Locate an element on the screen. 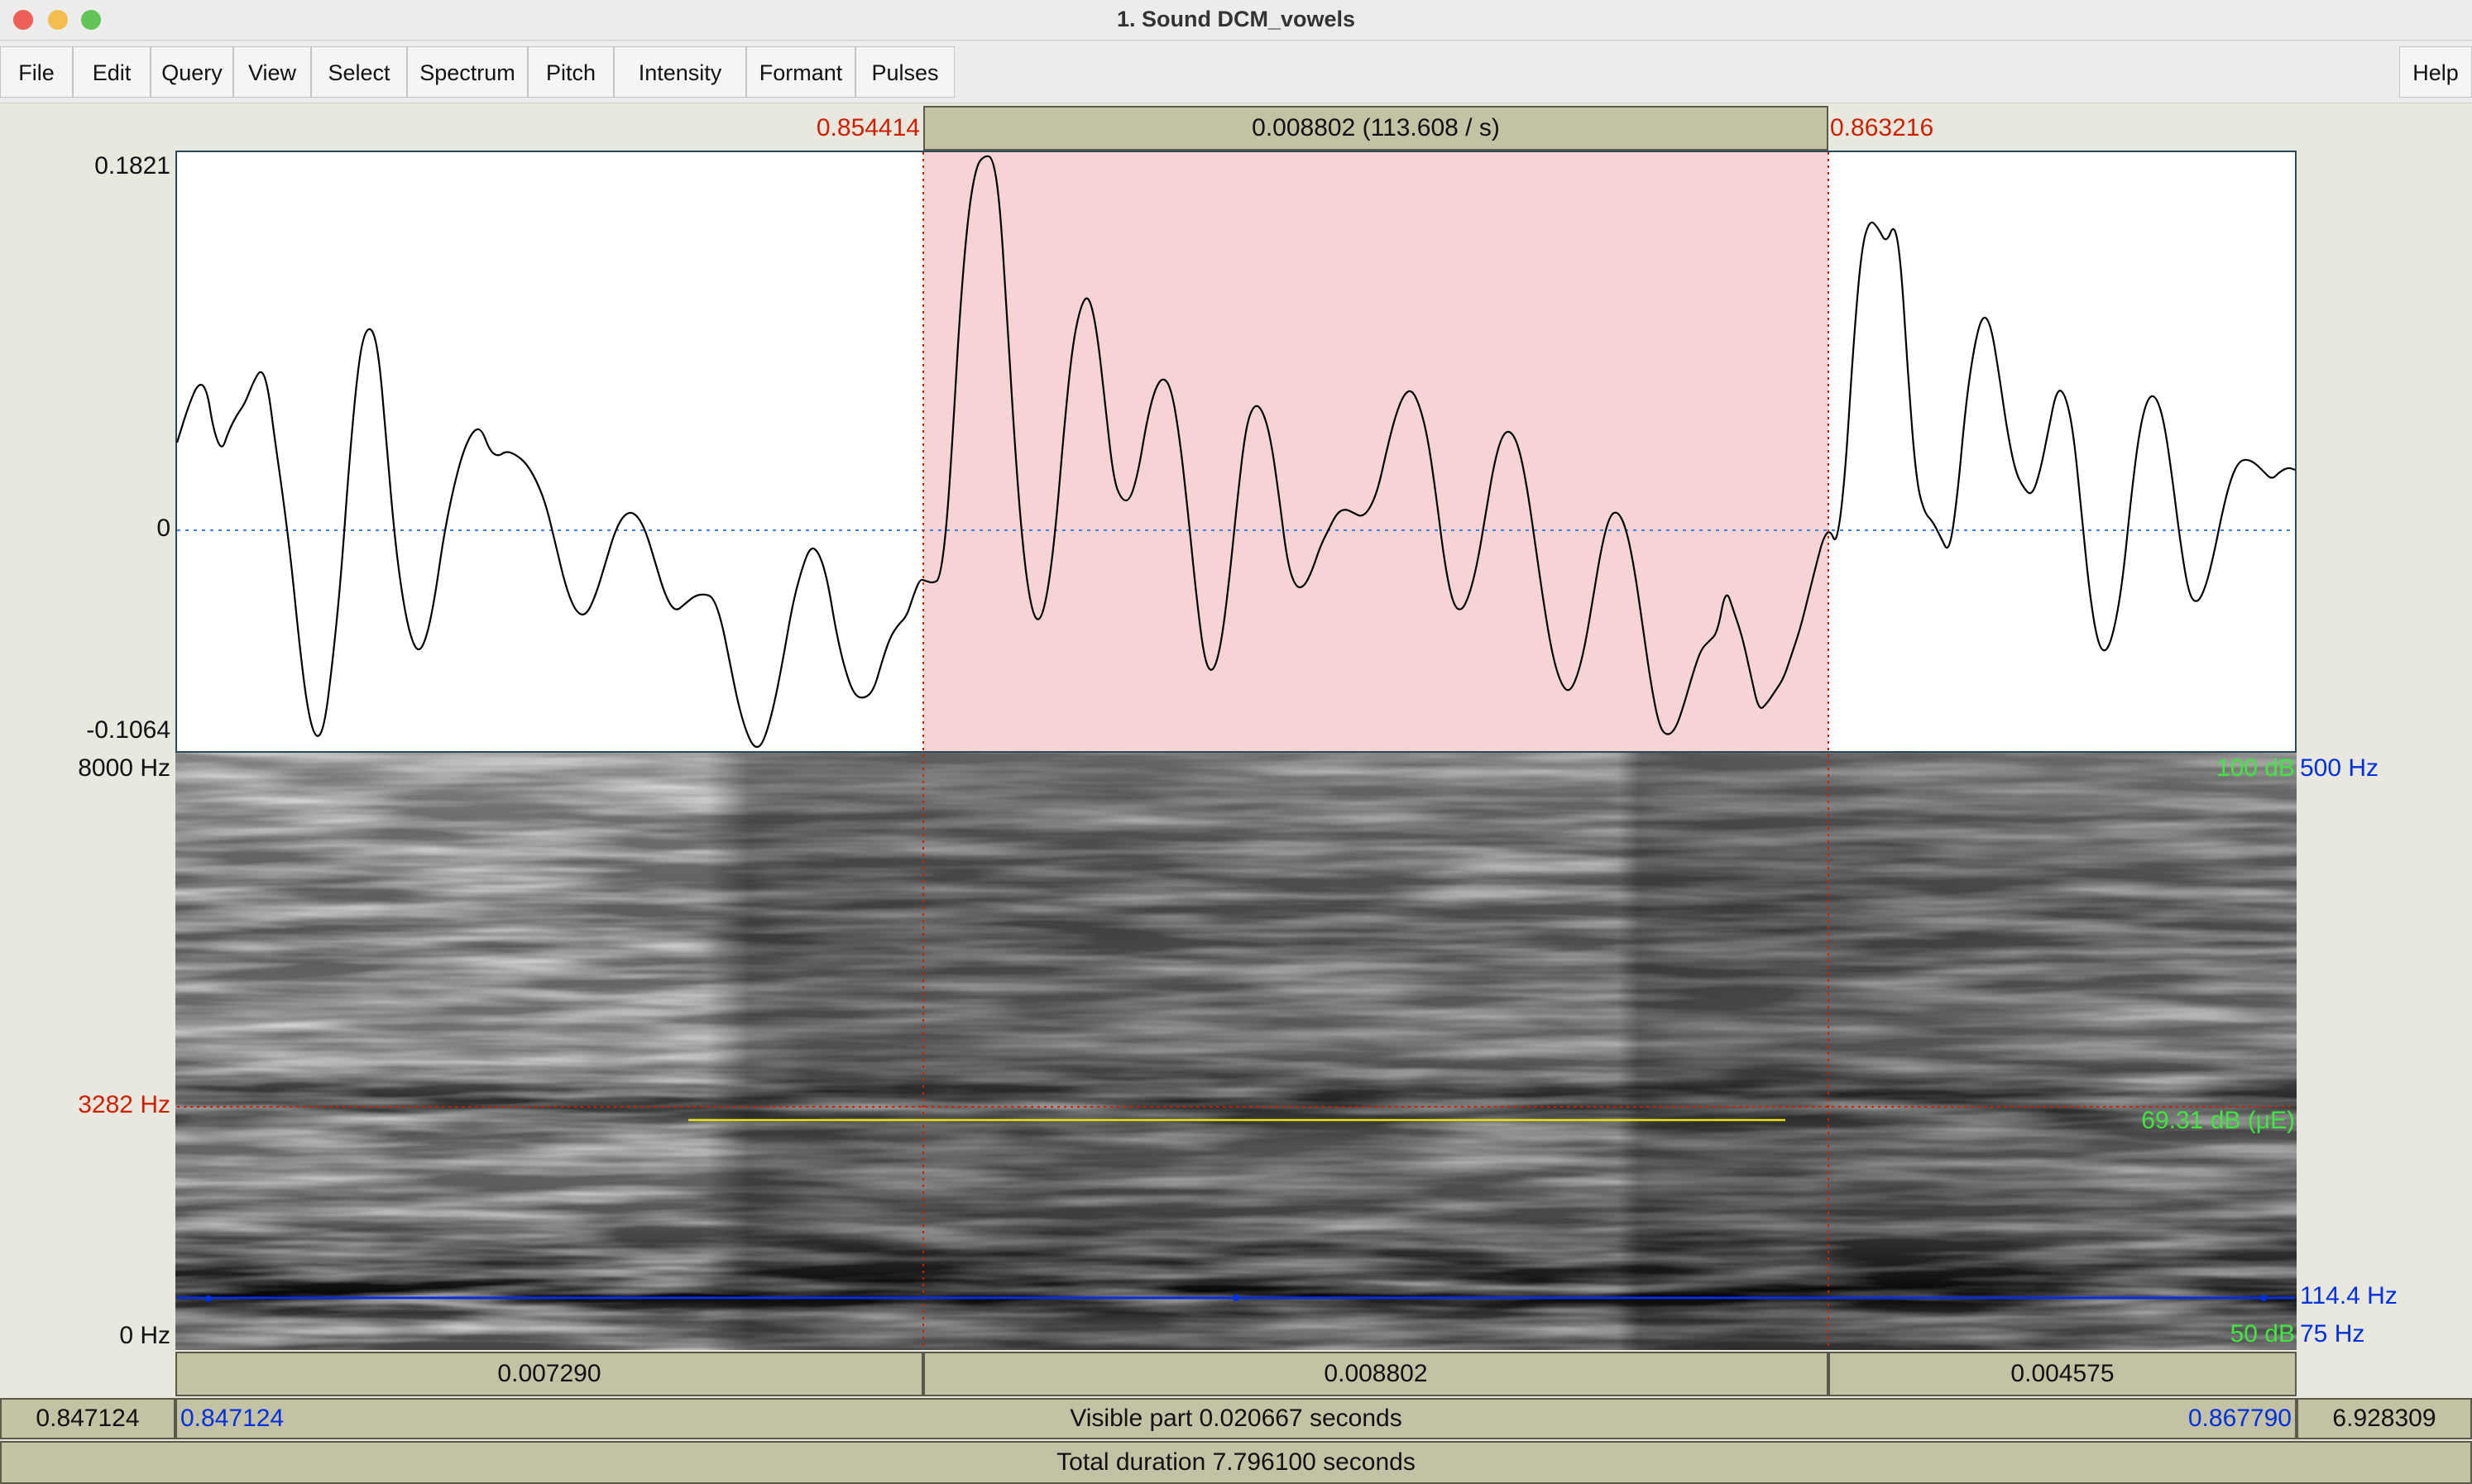  intensity-top-label: 100 dB is located at coordinates (2255, 768).